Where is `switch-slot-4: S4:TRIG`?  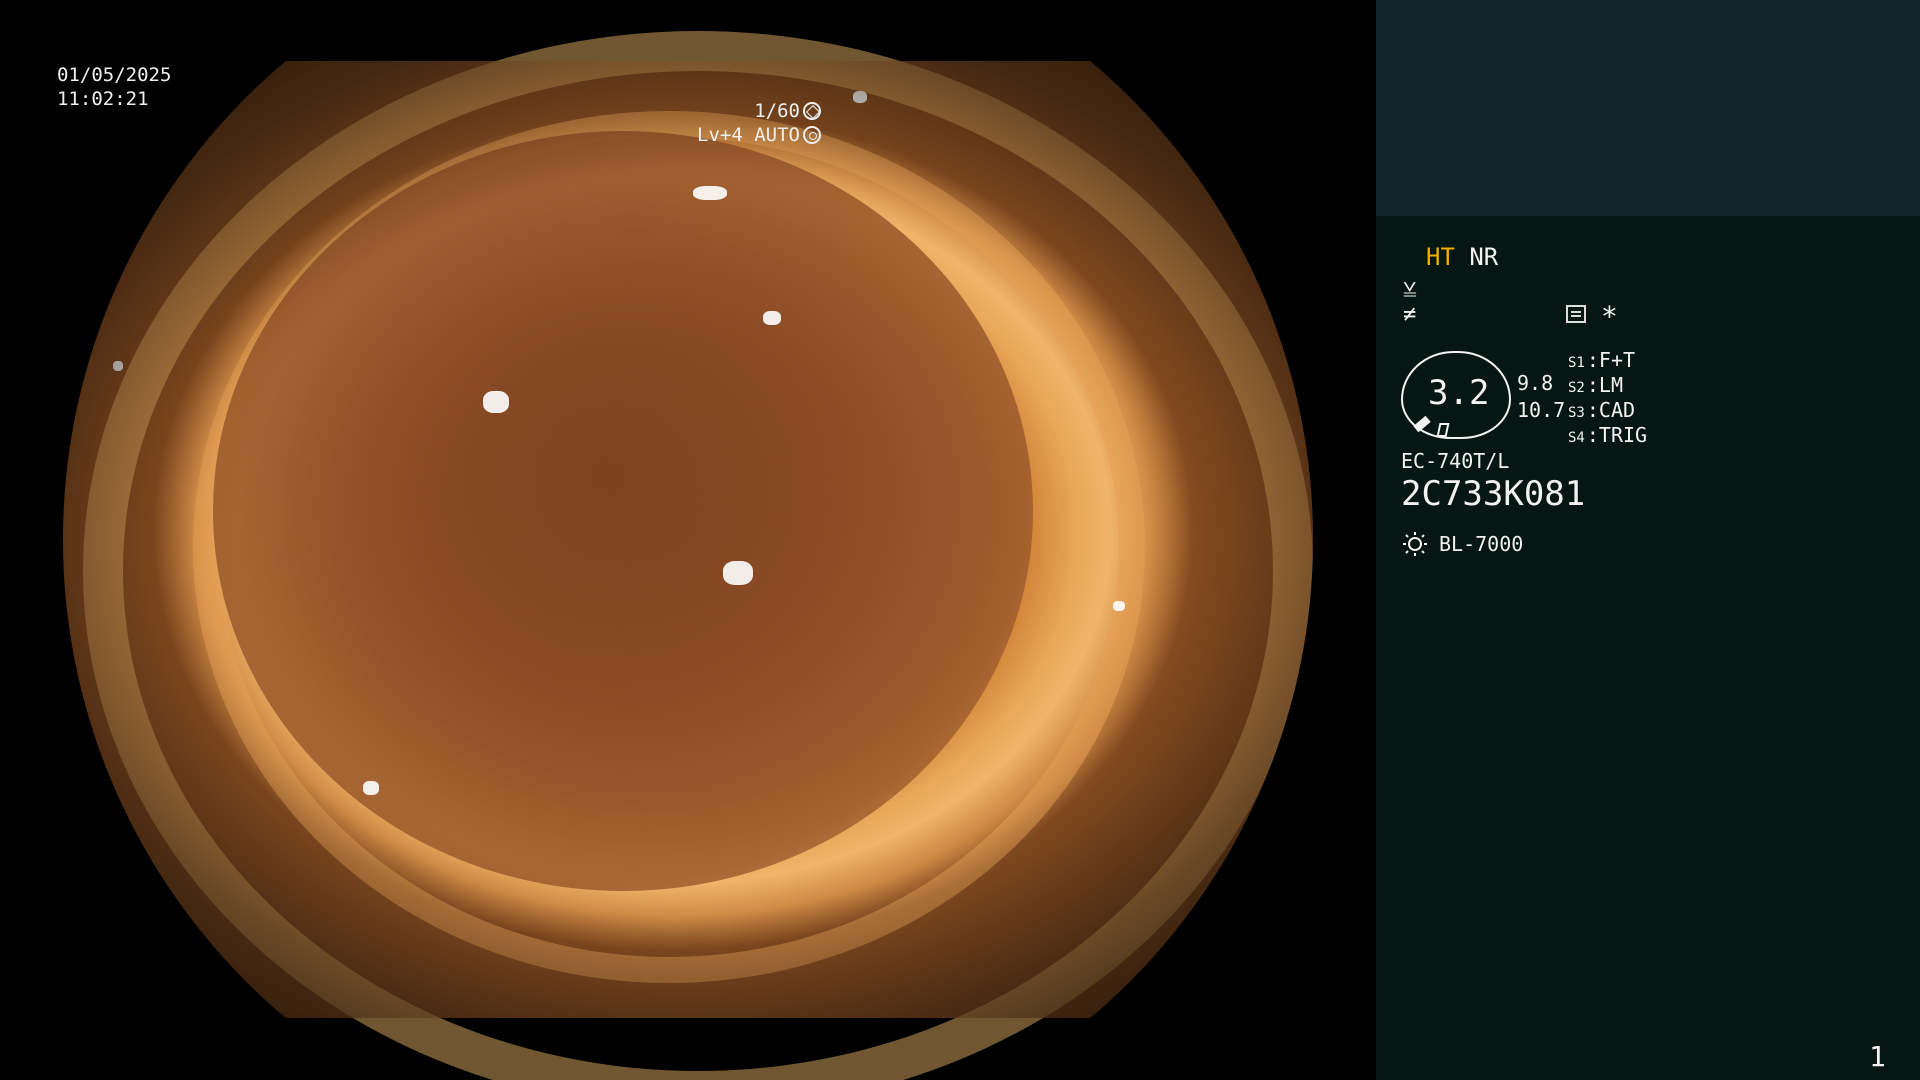 switch-slot-4: S4:TRIG is located at coordinates (1608, 435).